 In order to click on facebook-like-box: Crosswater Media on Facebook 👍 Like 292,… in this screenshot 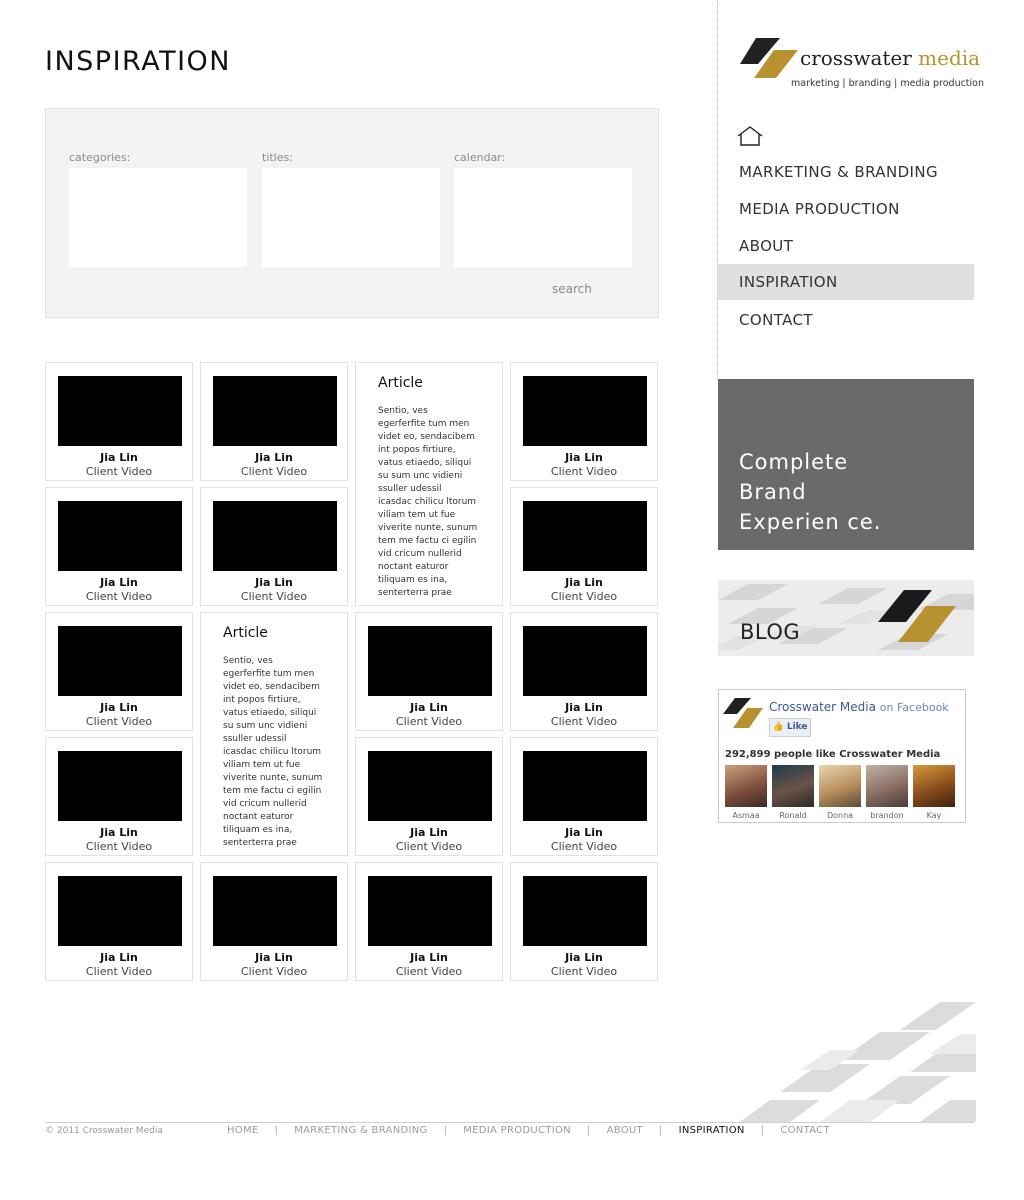, I will do `click(842, 756)`.